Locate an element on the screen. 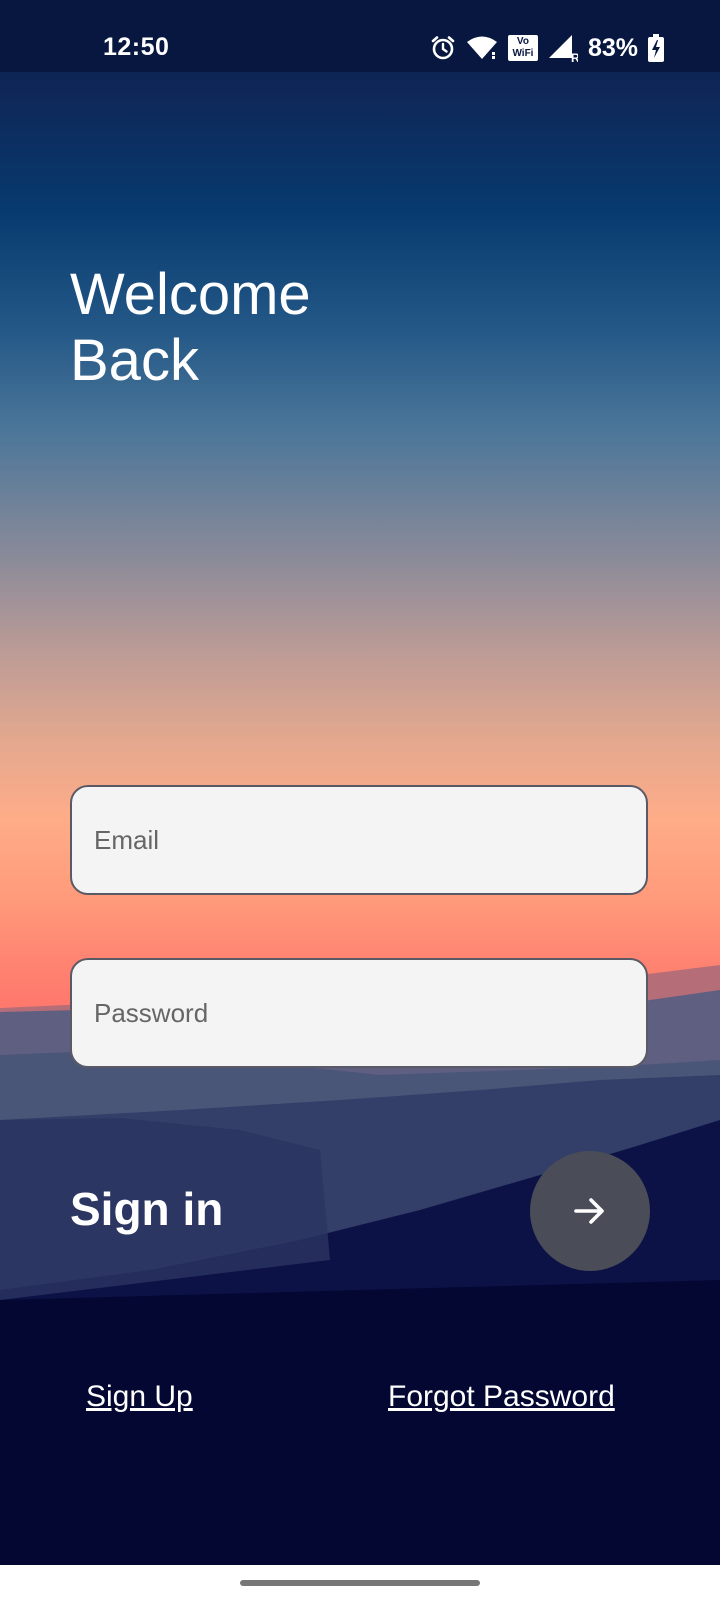 This screenshot has width=720, height=1600. signin-submit-button is located at coordinates (590, 1211).